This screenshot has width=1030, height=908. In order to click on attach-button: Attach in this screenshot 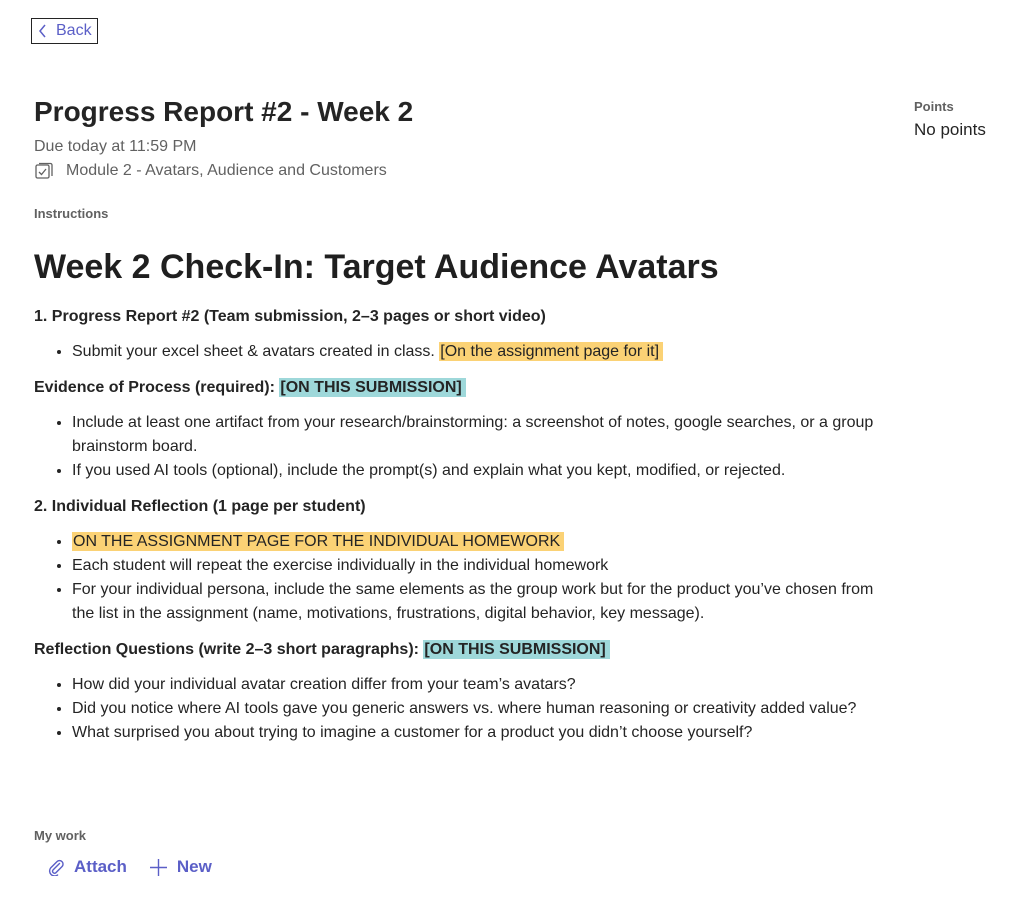, I will do `click(87, 867)`.